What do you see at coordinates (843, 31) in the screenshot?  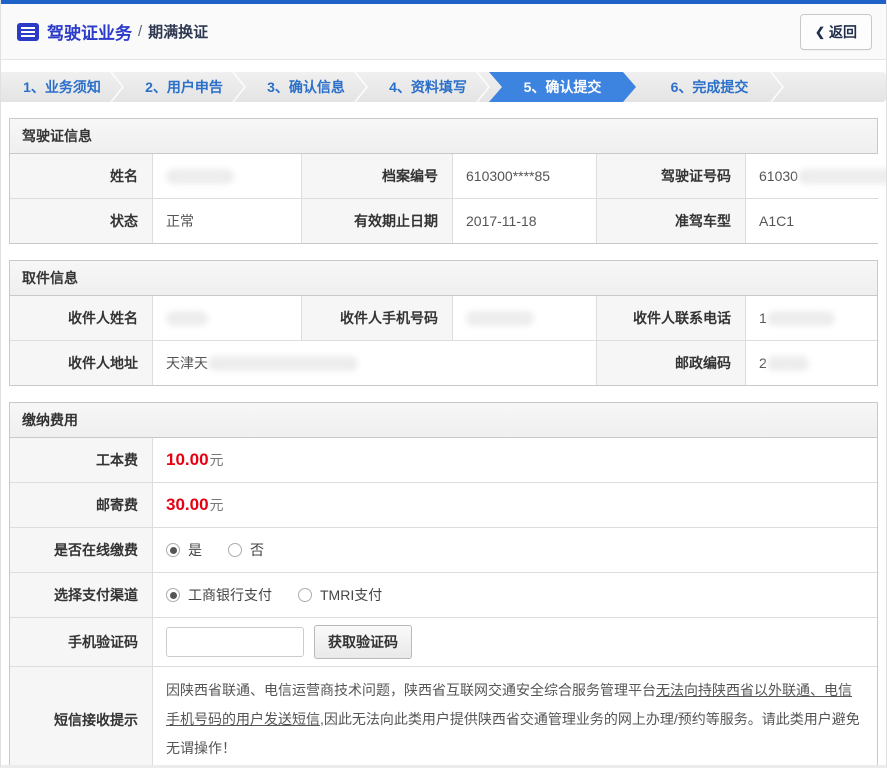 I see `back-button-label: 返回` at bounding box center [843, 31].